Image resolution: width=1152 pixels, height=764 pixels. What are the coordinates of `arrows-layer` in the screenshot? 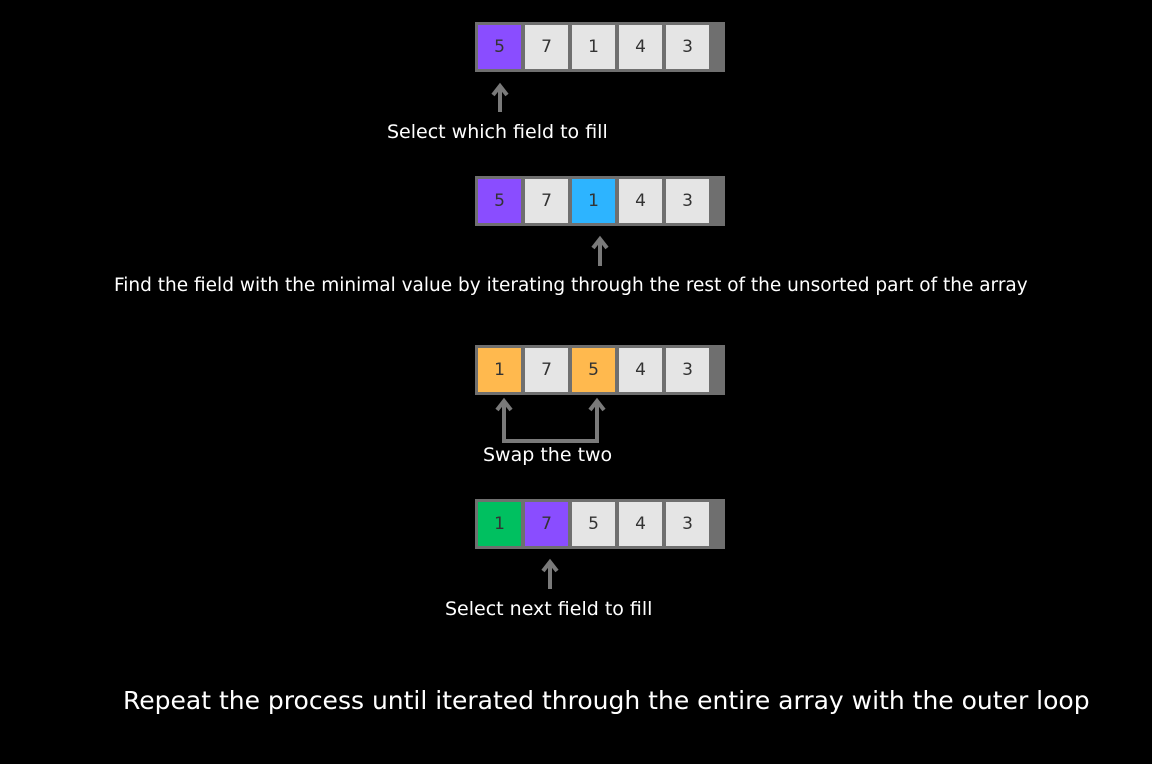 It's located at (550, 335).